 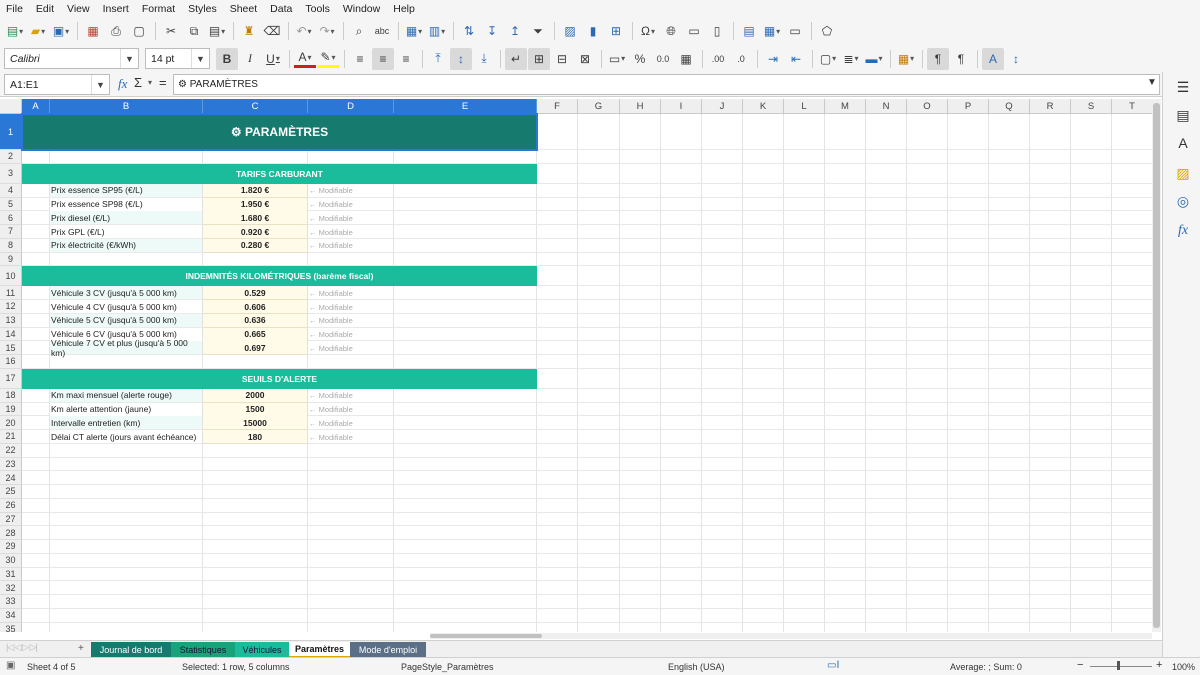 I want to click on print-icon: ⎙, so click(x=116, y=31).